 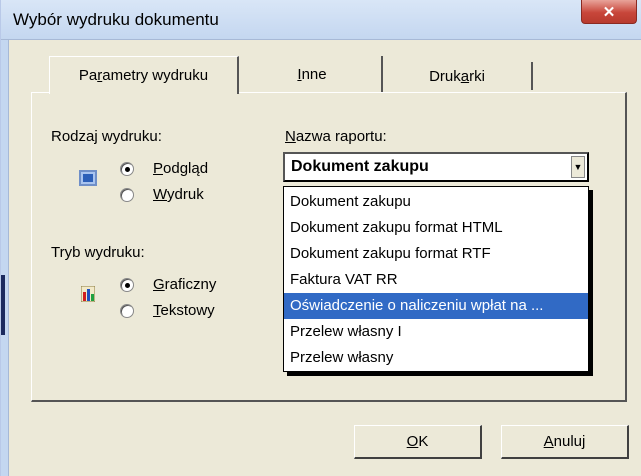 What do you see at coordinates (185, 194) in the screenshot?
I see `wydruk-text: ydruk` at bounding box center [185, 194].